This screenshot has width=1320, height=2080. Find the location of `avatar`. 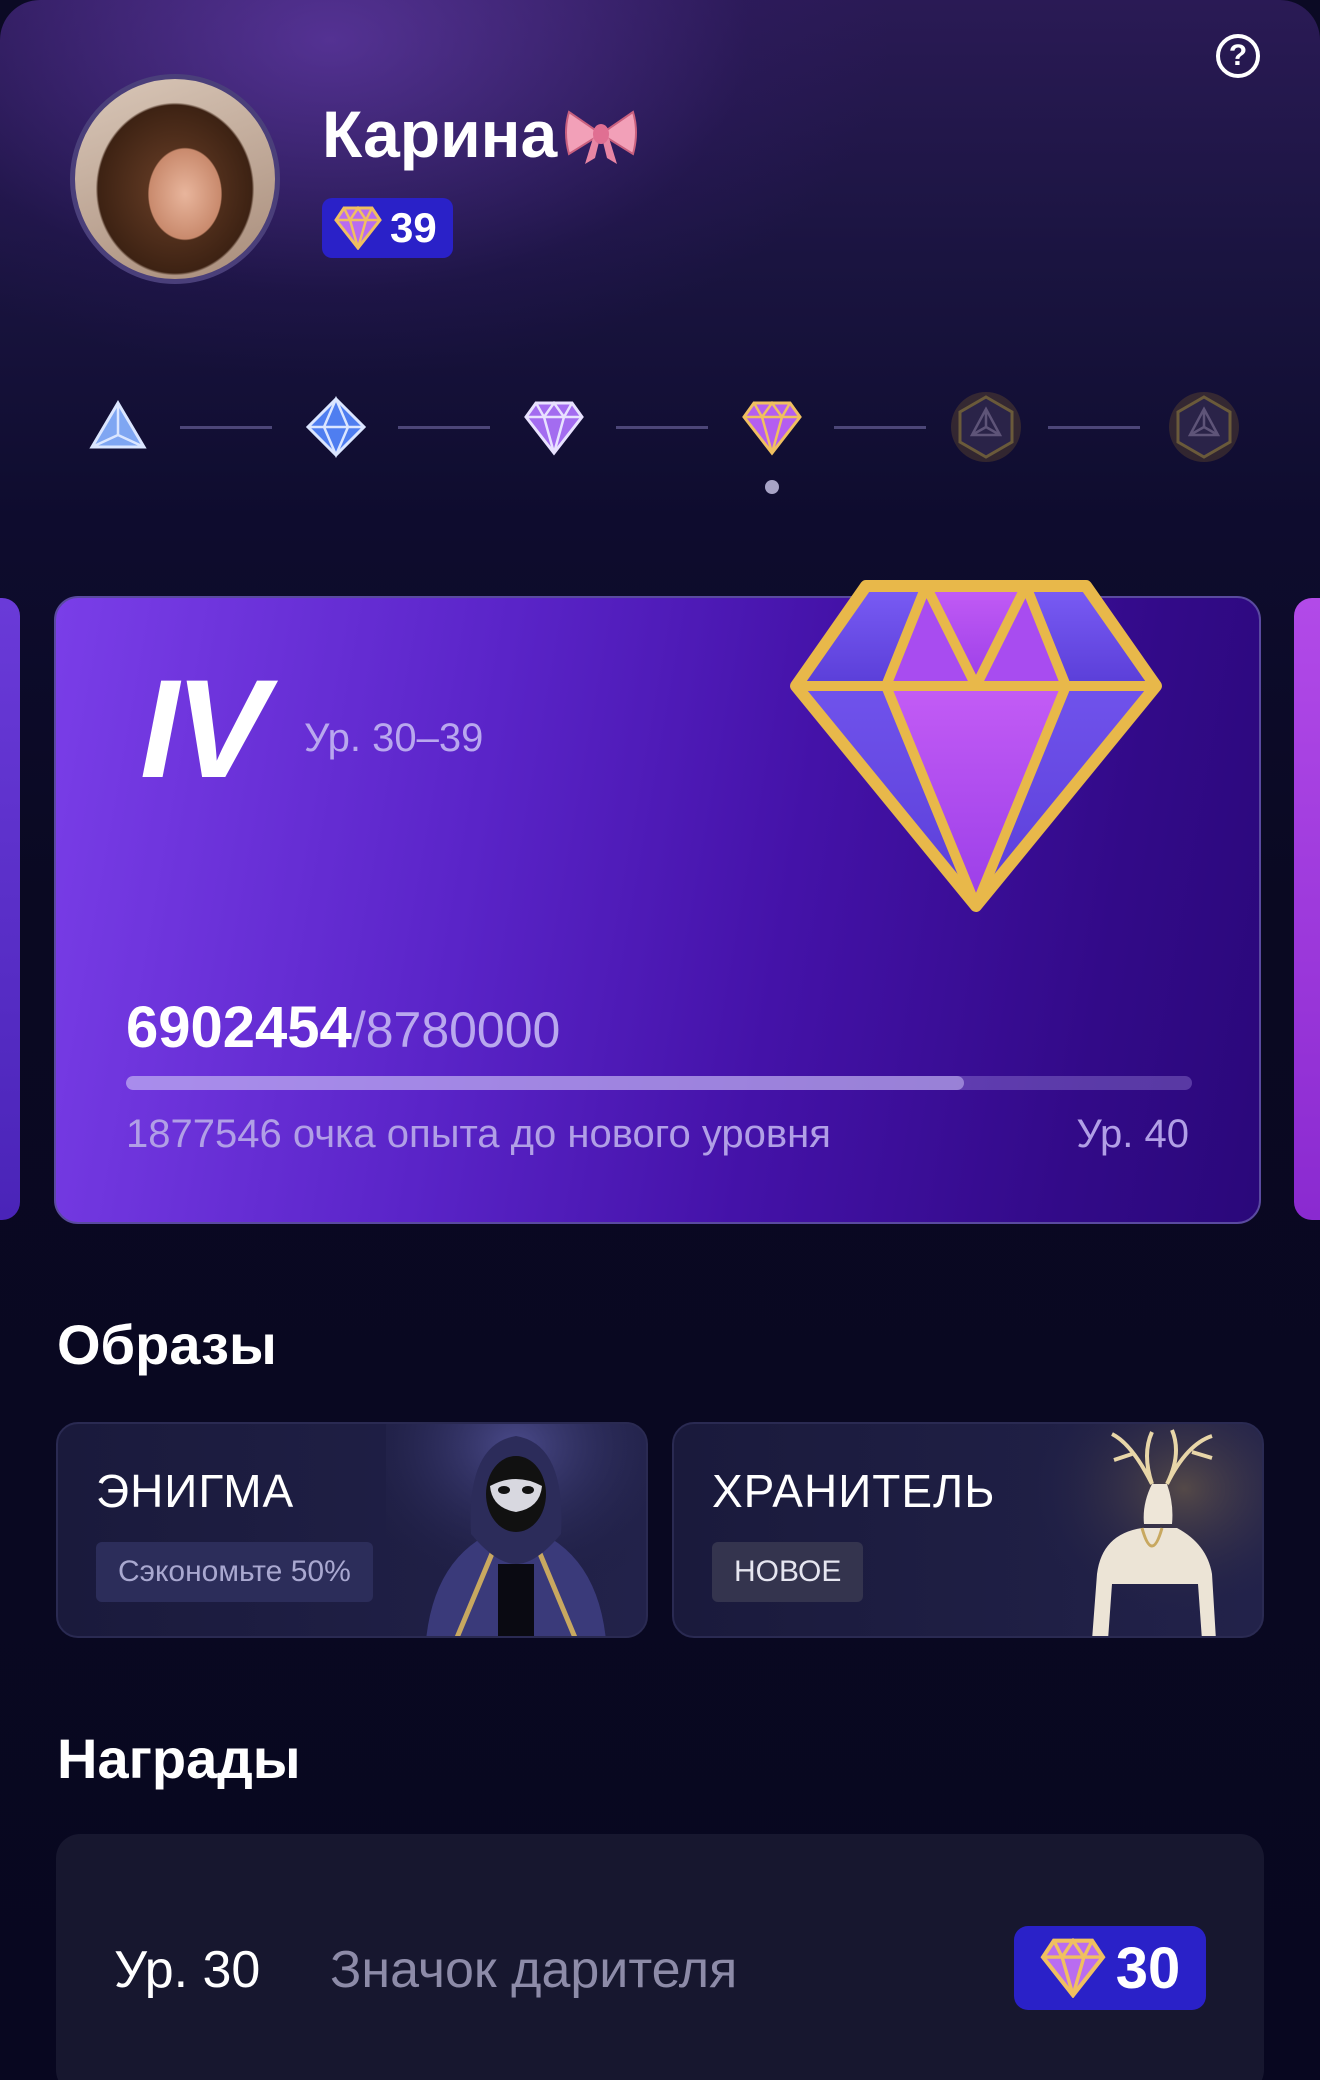

avatar is located at coordinates (175, 179).